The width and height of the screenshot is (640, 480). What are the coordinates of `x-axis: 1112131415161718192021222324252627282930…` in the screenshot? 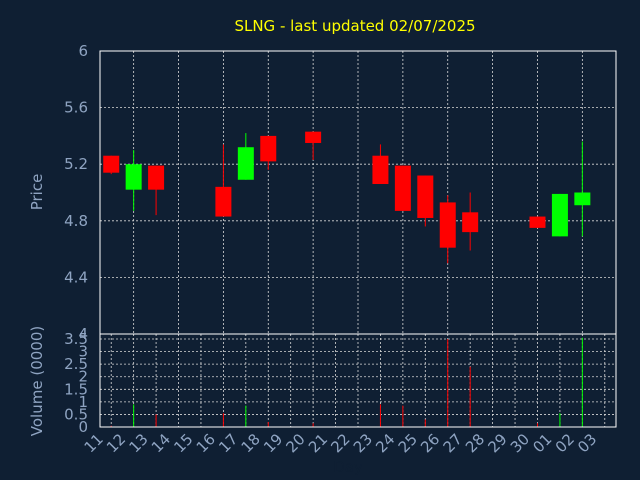 It's located at (341, 443).